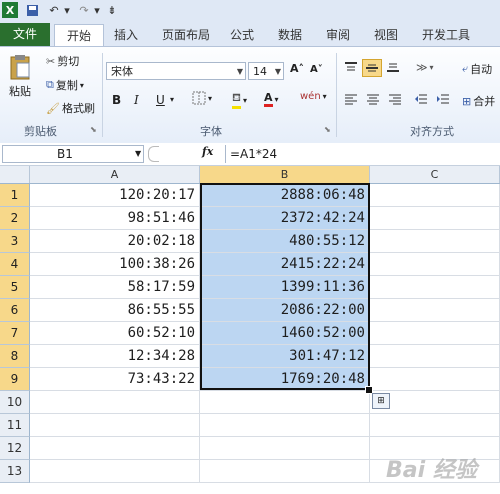  Describe the element at coordinates (73, 154) in the screenshot. I see `name-box: B1 ▼` at that location.